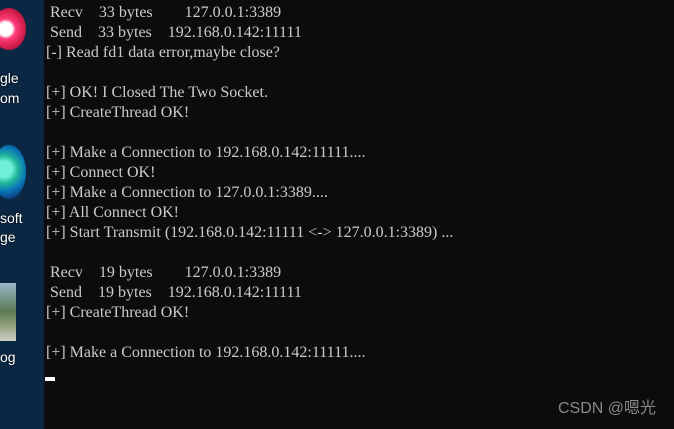 The width and height of the screenshot is (674, 429). I want to click on terminal-line: [+] Connect OK!, so click(101, 172).